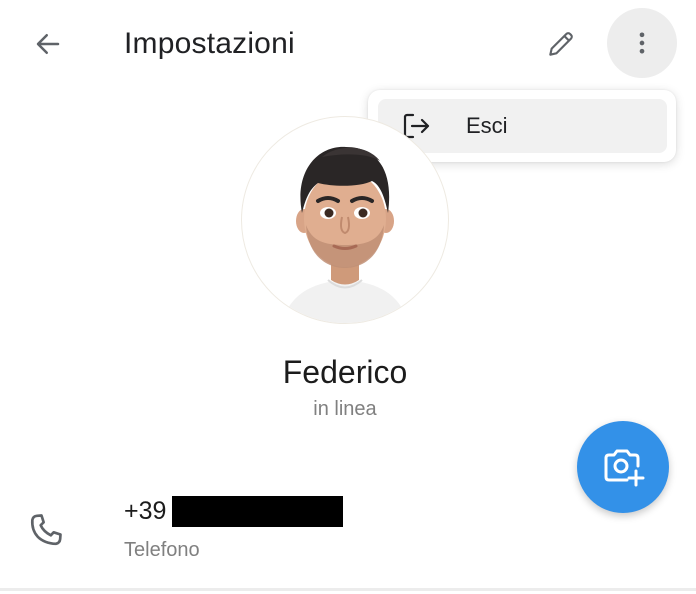 The width and height of the screenshot is (696, 594). I want to click on more-vertical-icon, so click(642, 43).